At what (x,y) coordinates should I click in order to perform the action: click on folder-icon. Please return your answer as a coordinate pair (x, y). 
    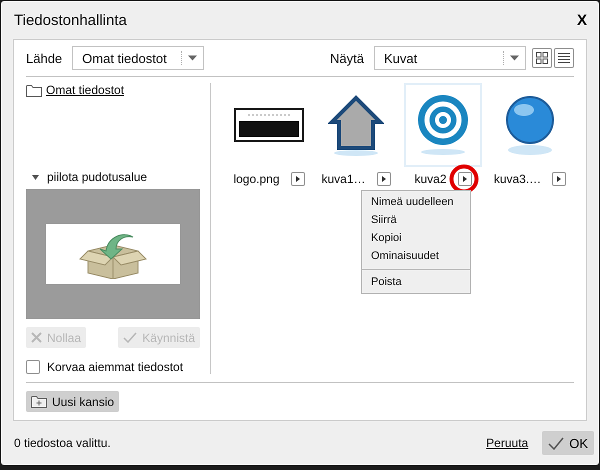
    Looking at the image, I should click on (34, 90).